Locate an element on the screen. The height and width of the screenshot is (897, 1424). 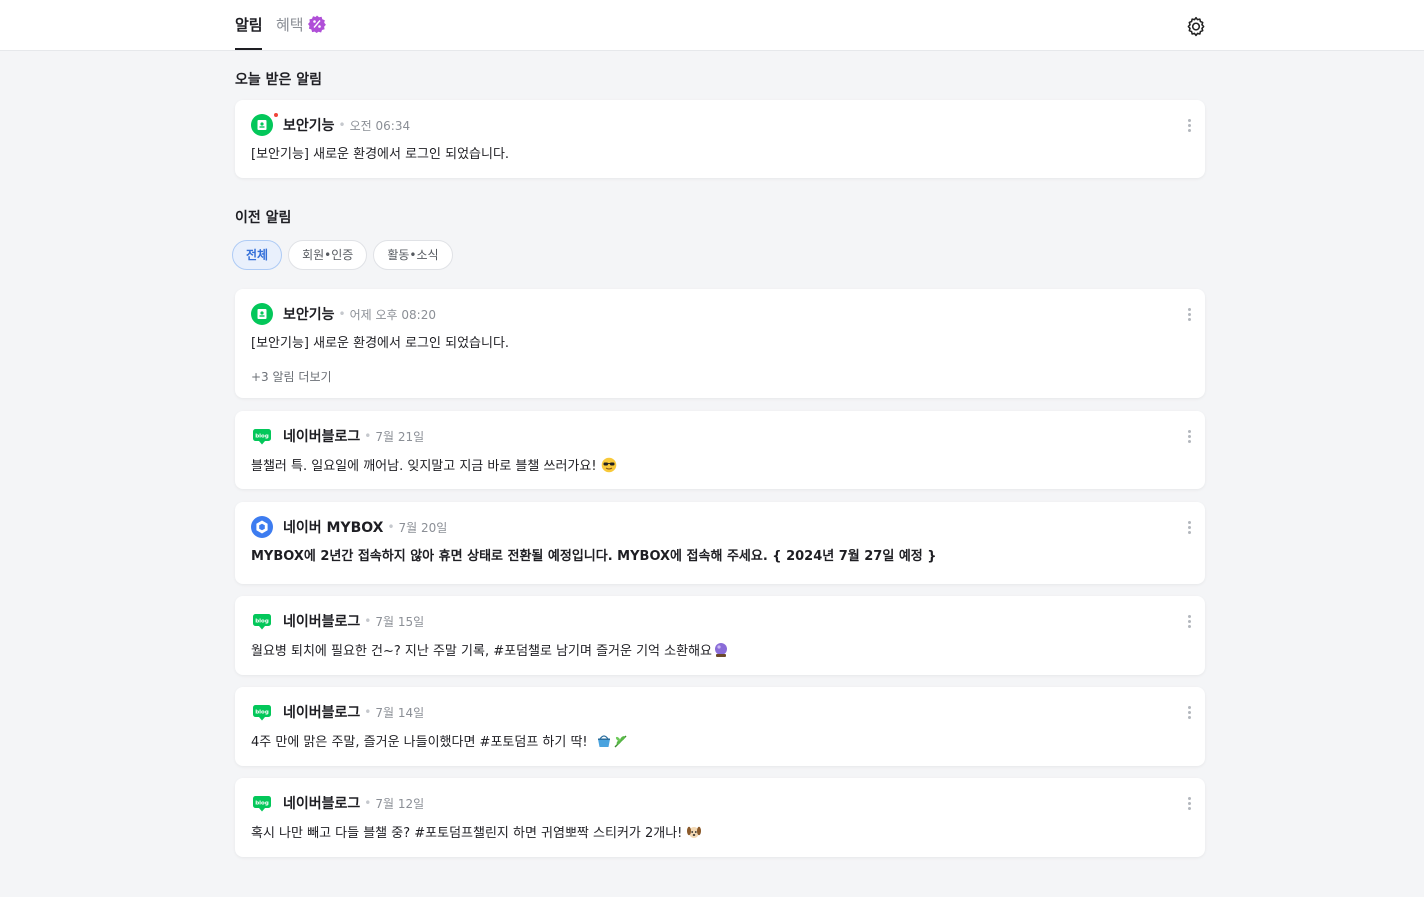
card-header: 보안기능 • 어제 오후 08:20 is located at coordinates (343, 314).